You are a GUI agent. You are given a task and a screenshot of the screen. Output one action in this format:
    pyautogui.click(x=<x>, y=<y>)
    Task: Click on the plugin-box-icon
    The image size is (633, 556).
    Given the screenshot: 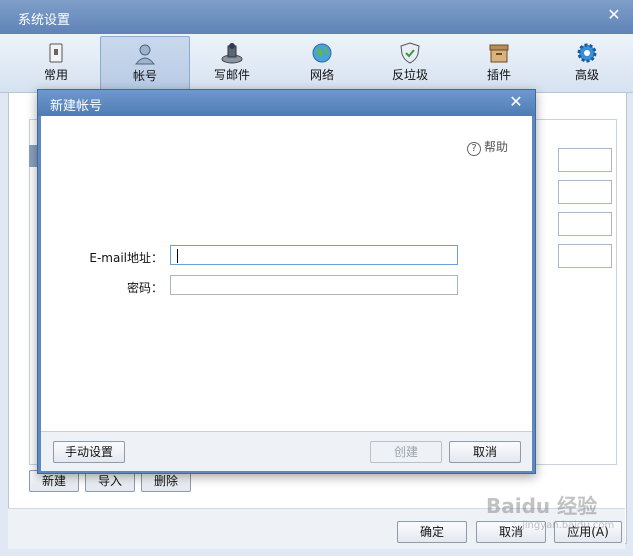 What is the action you would take?
    pyautogui.click(x=499, y=53)
    